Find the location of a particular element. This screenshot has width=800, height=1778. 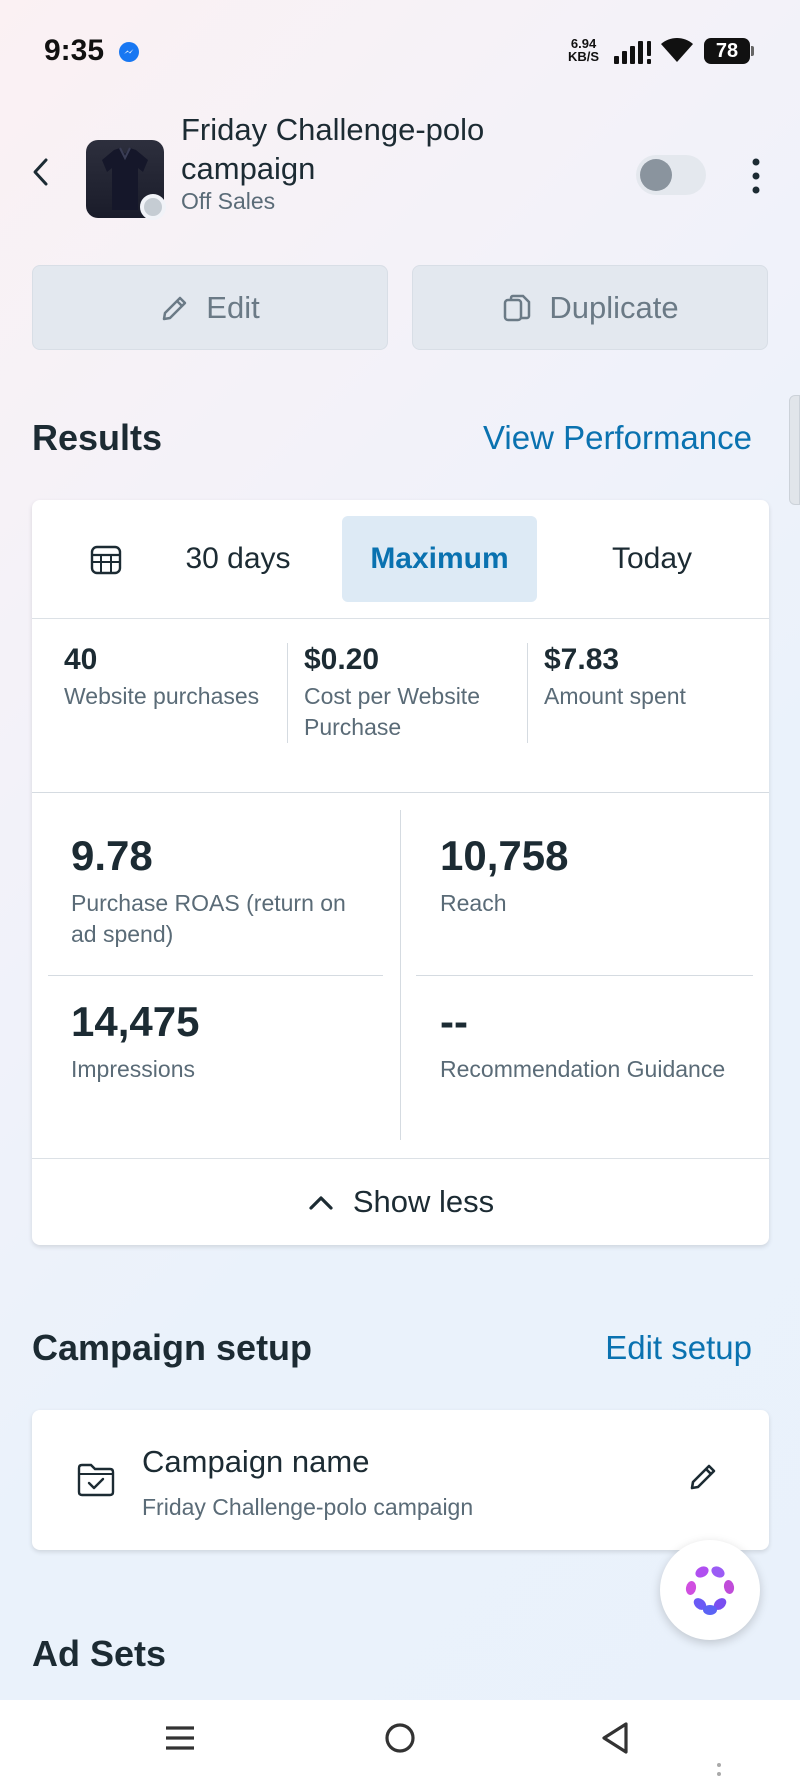

status-indicator is located at coordinates (153, 207).